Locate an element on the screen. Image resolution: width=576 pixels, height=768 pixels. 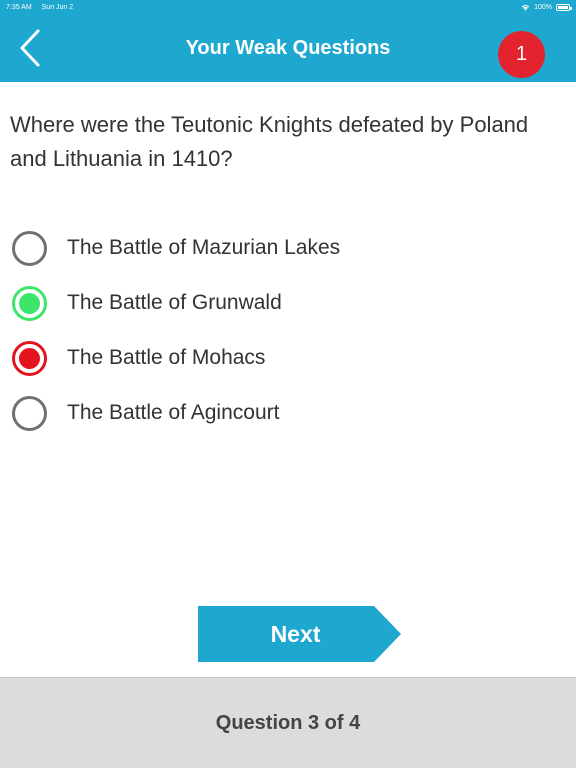
answer-option-2: The Battle of Grunwald is located at coordinates (282, 303).